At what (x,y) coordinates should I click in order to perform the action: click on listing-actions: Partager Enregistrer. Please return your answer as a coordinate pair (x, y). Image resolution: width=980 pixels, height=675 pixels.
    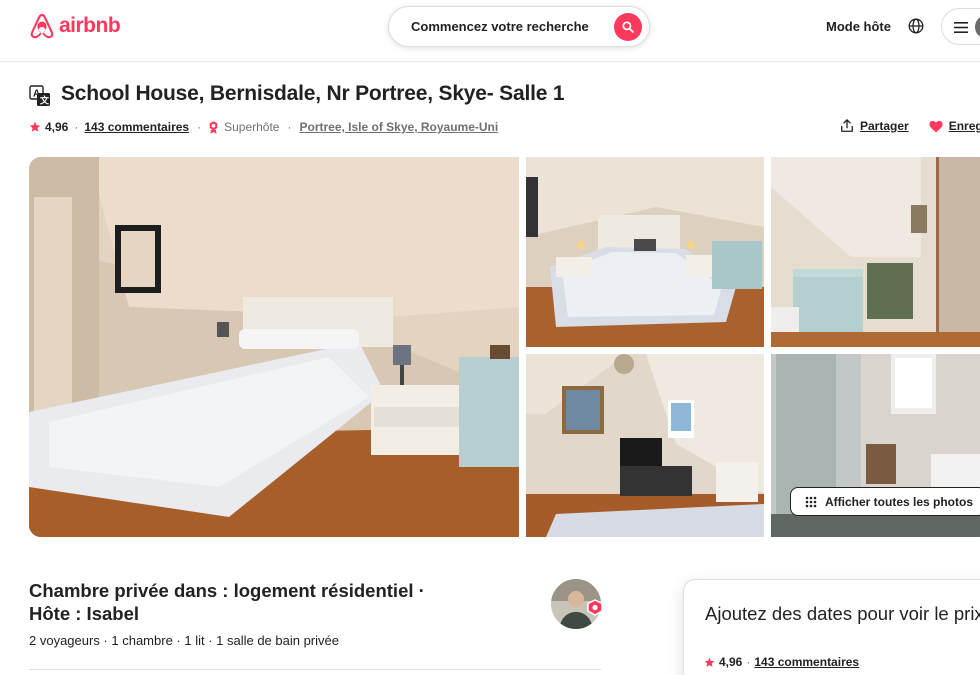
    Looking at the image, I should click on (910, 126).